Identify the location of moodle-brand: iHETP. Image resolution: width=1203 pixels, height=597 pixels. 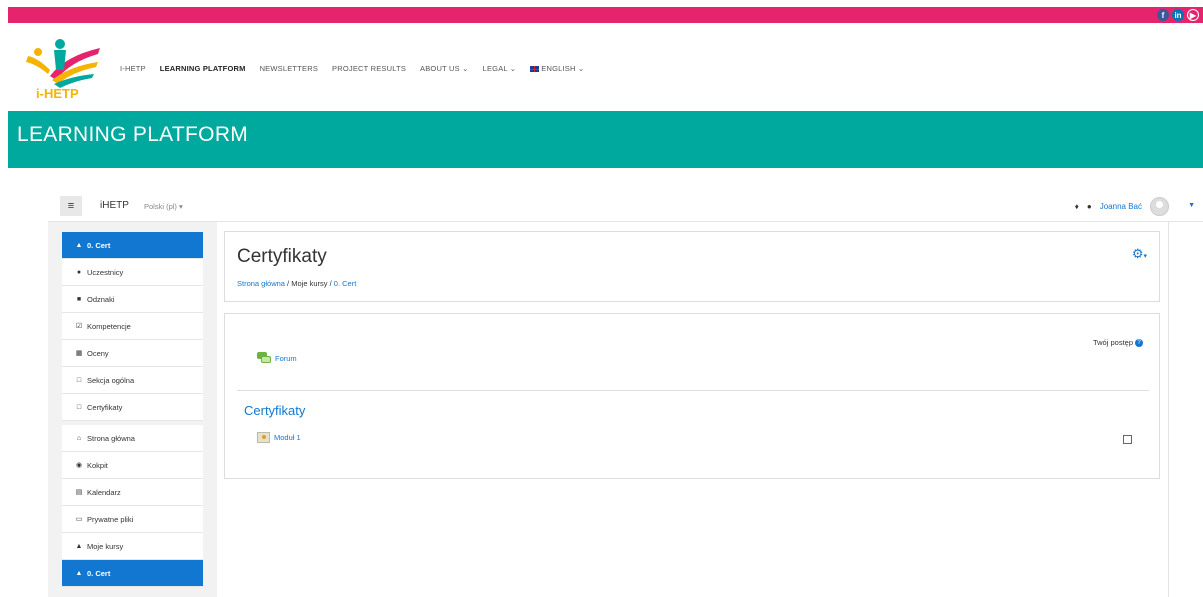
(114, 205).